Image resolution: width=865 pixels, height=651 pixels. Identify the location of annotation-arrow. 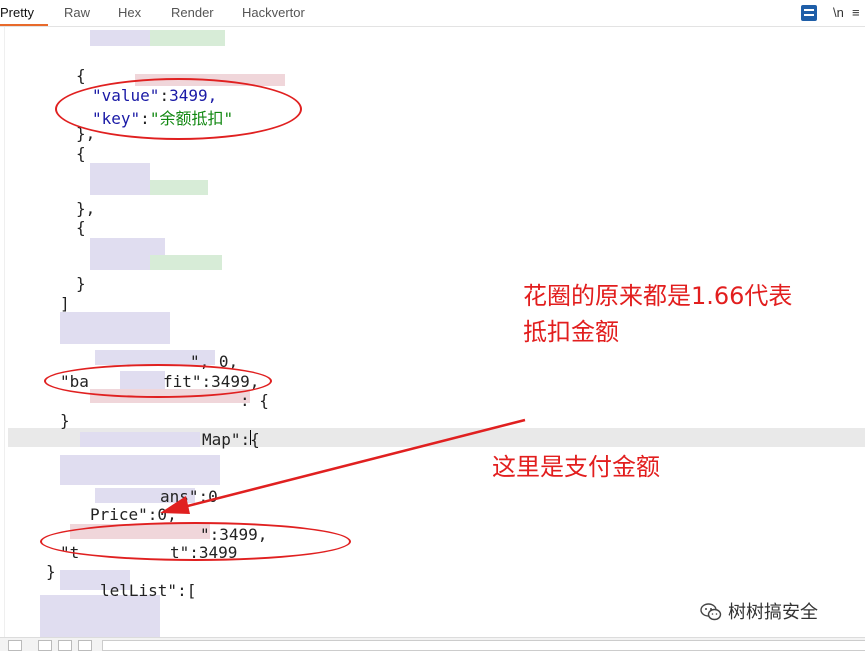
(343, 466).